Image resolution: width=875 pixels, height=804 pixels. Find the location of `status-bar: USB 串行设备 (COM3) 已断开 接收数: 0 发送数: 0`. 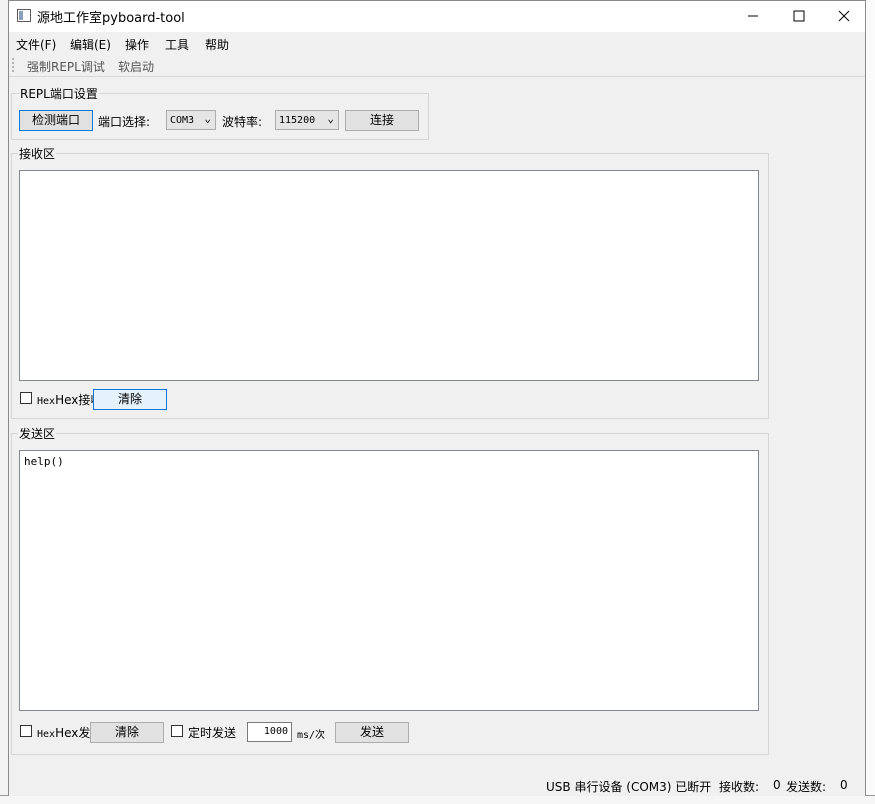

status-bar: USB 串行设备 (COM3) 已断开 接收数: 0 发送数: 0 is located at coordinates (437, 785).